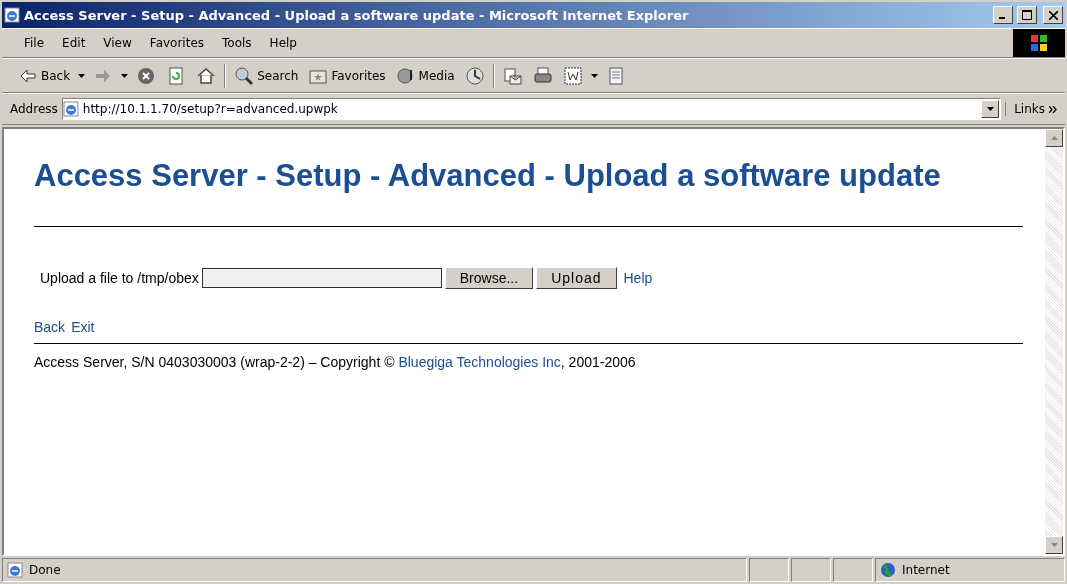  I want to click on menu-item: File, so click(34, 43).